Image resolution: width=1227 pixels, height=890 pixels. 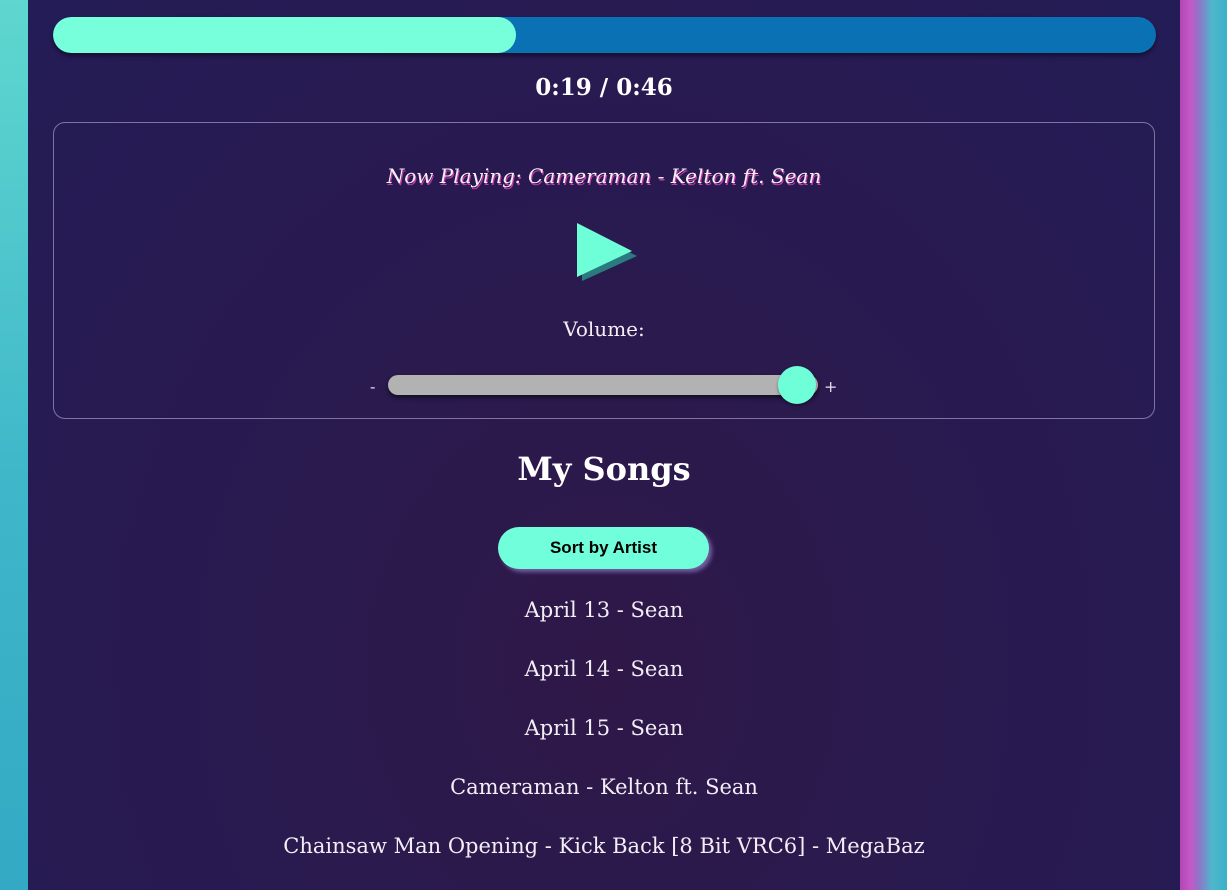 I want to click on sort-by-artist-button: Sort by Artist, so click(x=603, y=548).